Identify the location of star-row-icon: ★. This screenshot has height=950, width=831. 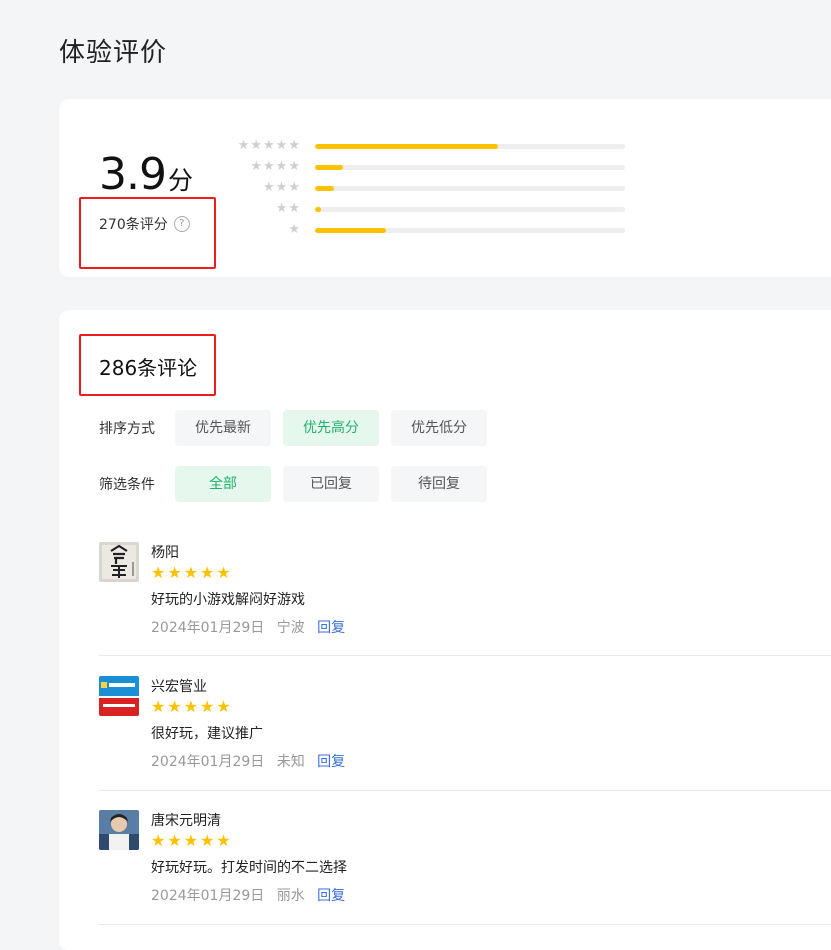
(294, 229).